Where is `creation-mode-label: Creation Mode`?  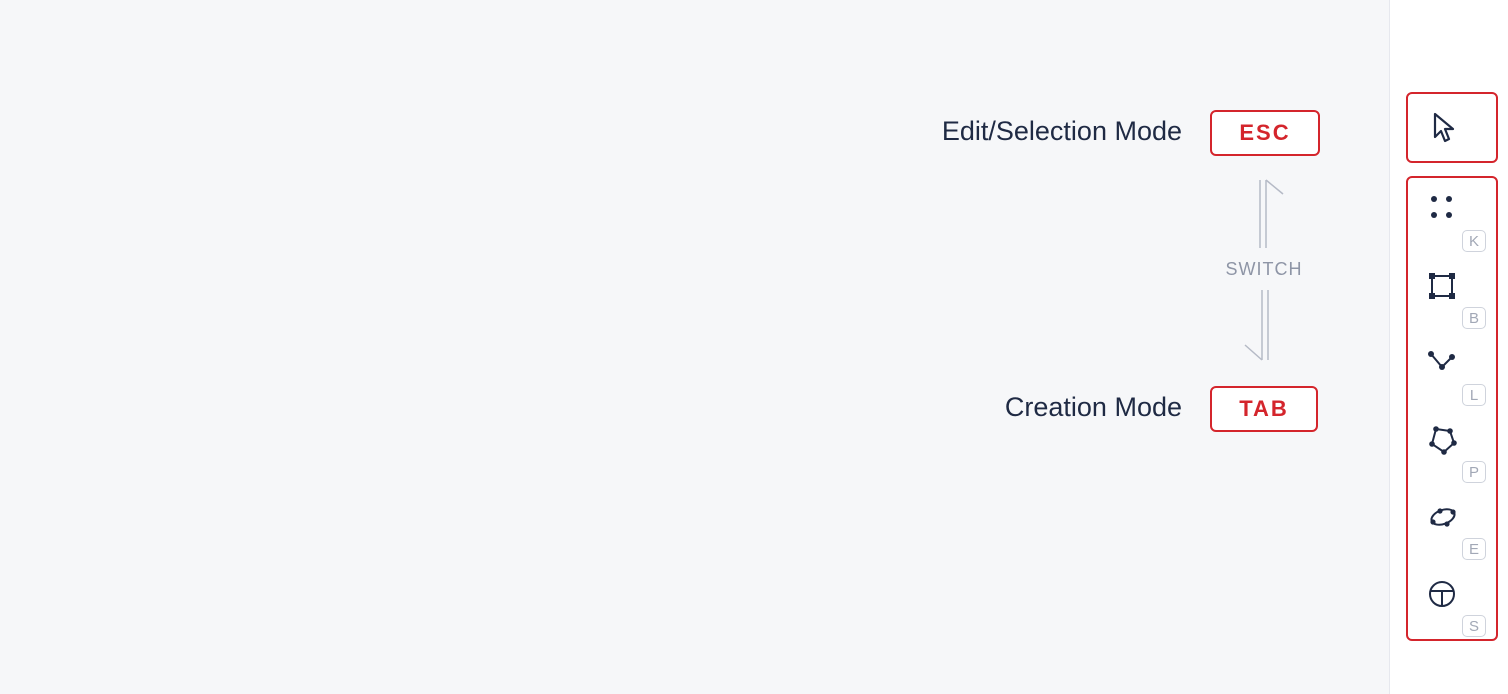
creation-mode-label: Creation Mode is located at coordinates (1093, 407).